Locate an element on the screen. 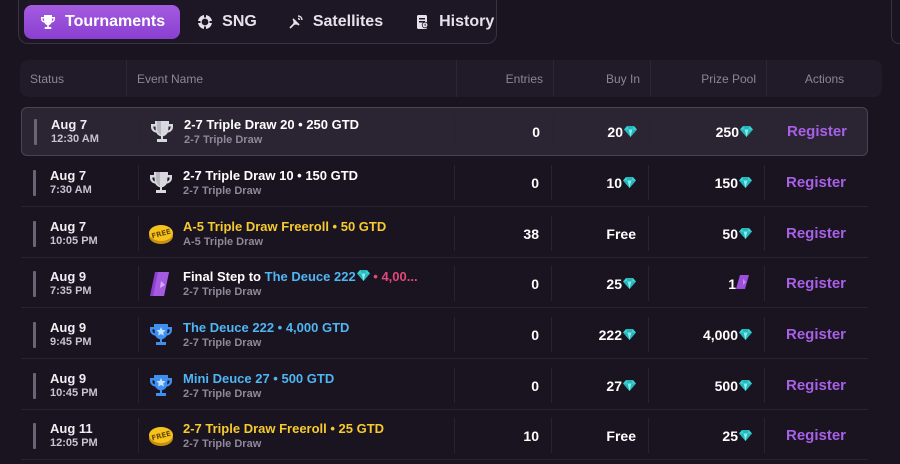 This screenshot has height=464, width=900. entries-value: 10 is located at coordinates (531, 435).